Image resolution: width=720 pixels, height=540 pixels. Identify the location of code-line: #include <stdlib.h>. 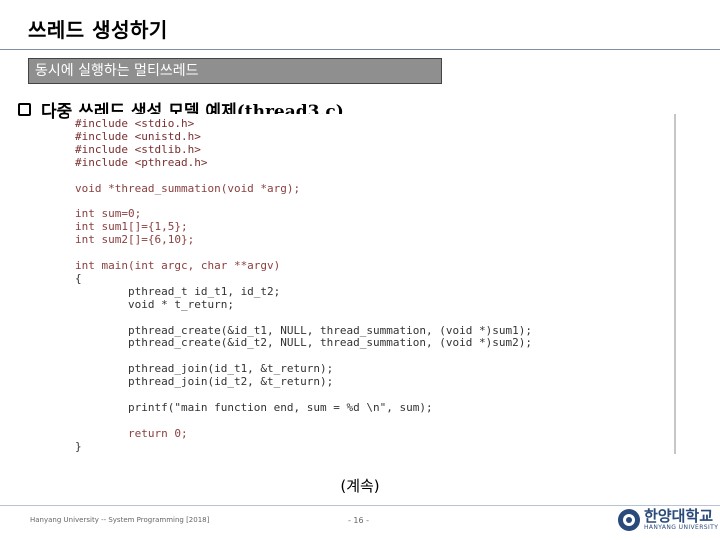
(138, 149).